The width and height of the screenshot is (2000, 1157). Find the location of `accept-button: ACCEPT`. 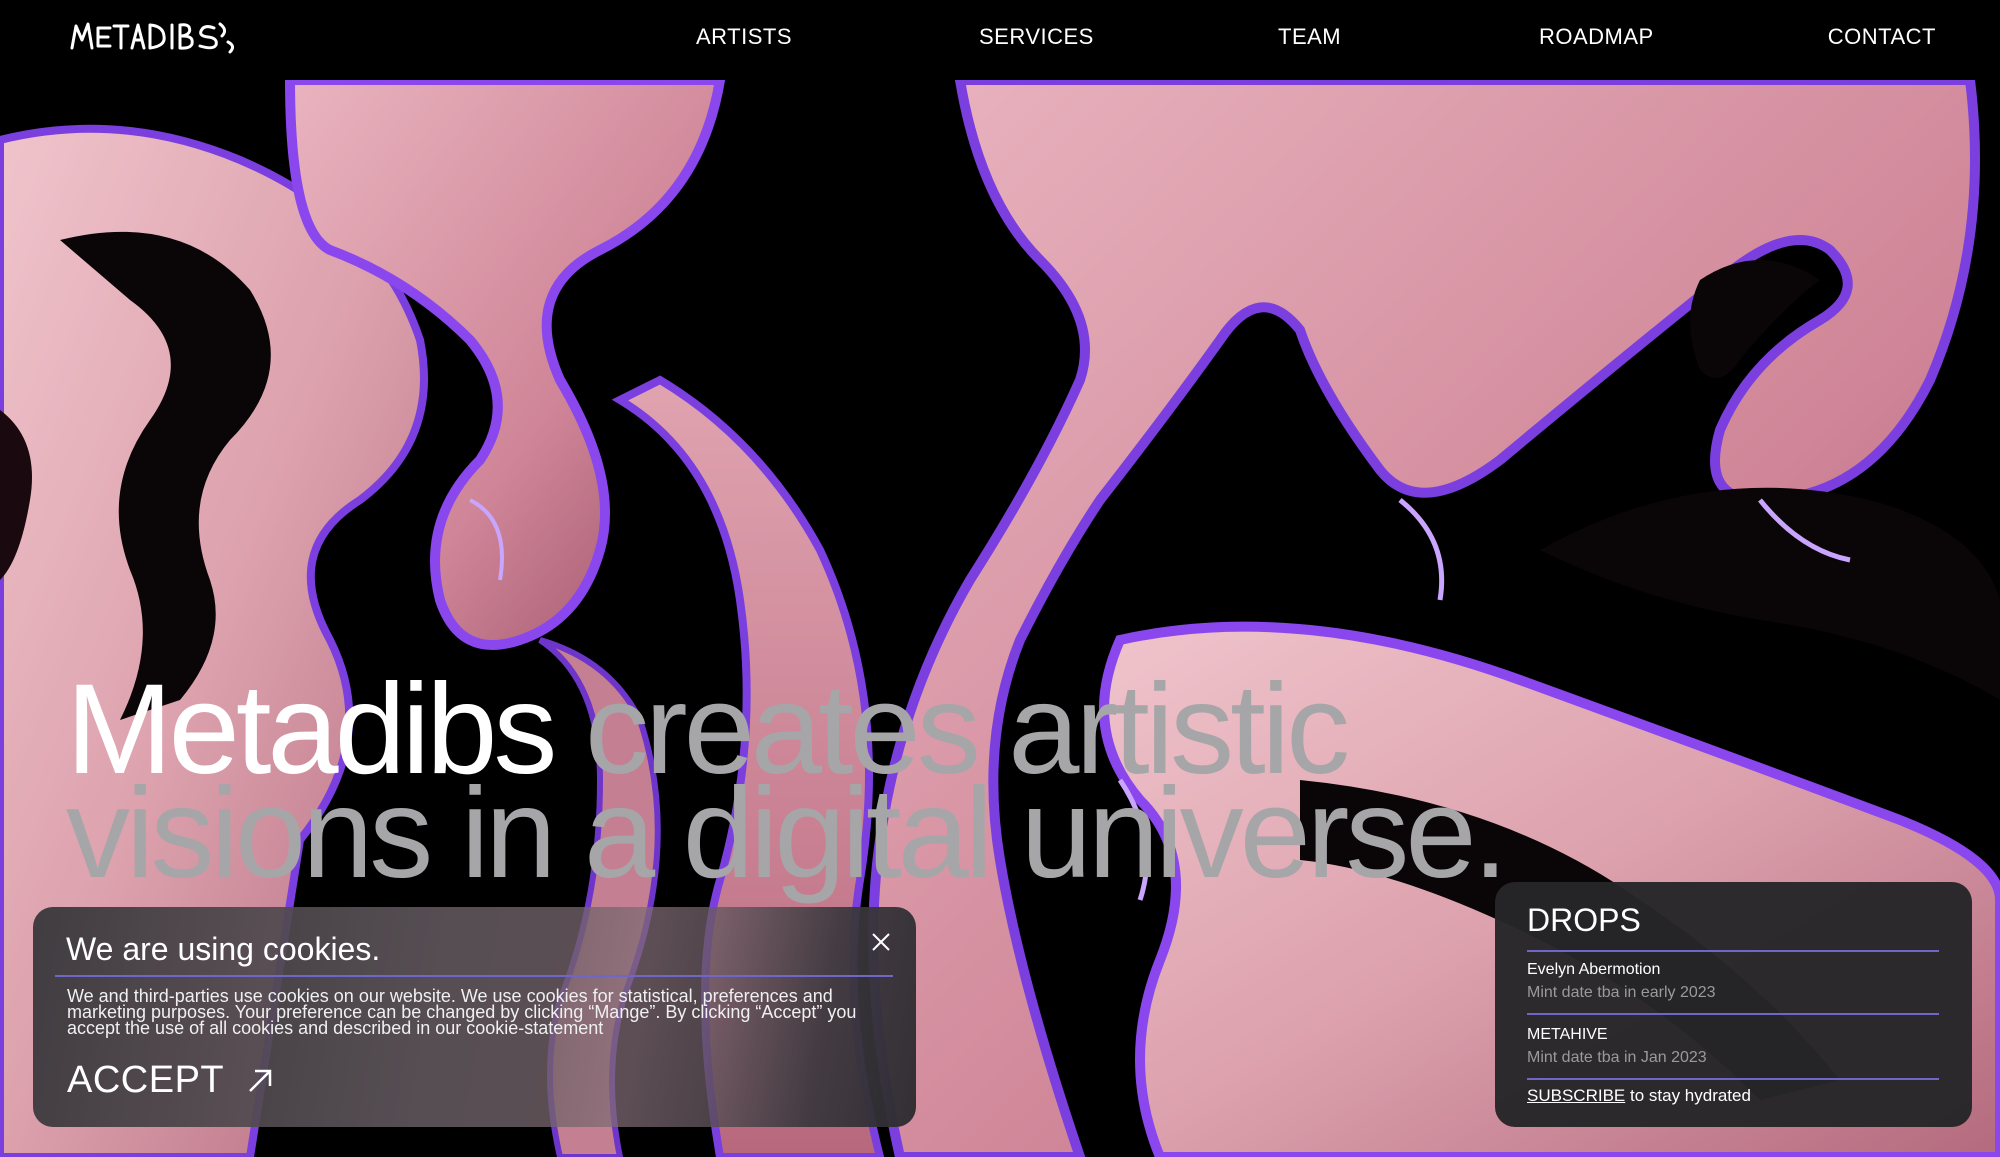

accept-button: ACCEPT is located at coordinates (170, 1080).